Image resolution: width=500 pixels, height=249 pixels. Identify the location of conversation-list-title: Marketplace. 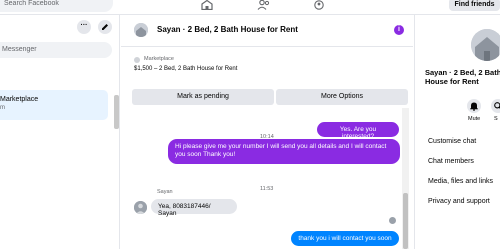
(19, 99).